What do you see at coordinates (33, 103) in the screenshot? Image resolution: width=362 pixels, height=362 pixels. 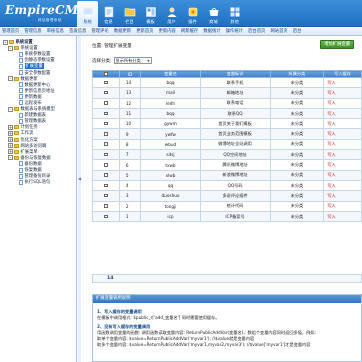 I see `tree-label: 远程发布` at bounding box center [33, 103].